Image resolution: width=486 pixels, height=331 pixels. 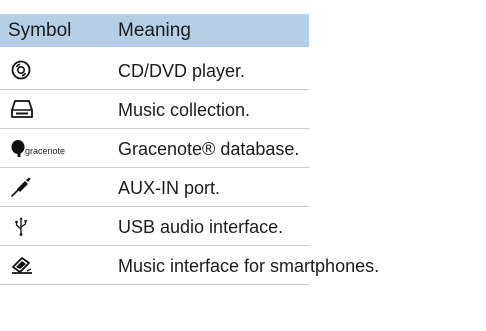 I want to click on smartphone-music-icon, so click(x=55, y=265).